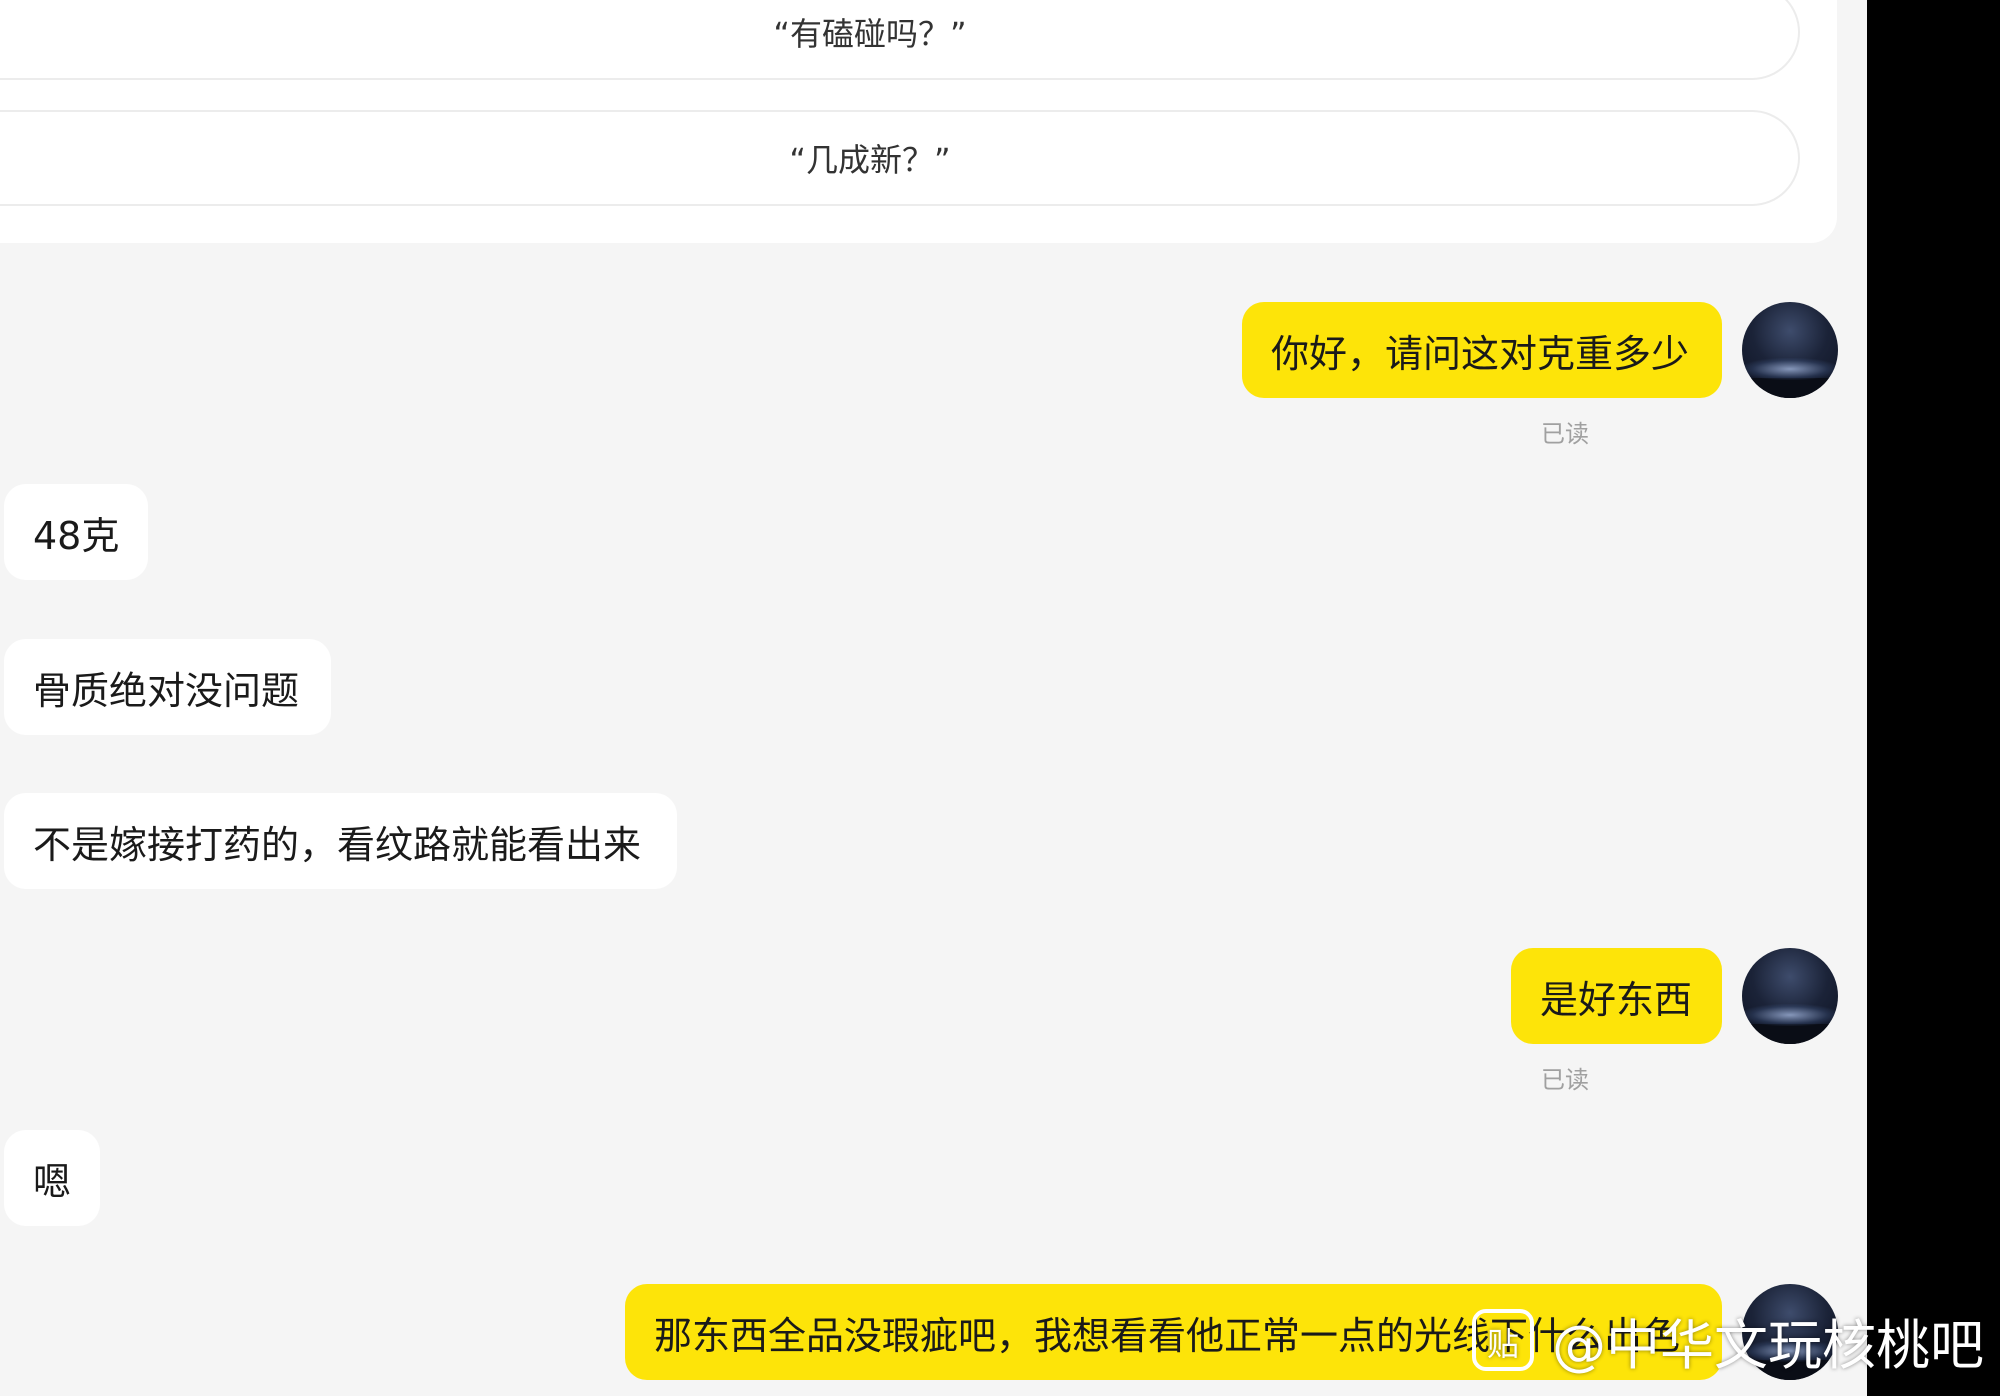 The width and height of the screenshot is (2000, 1396). What do you see at coordinates (1933, 698) in the screenshot?
I see `screen-edge` at bounding box center [1933, 698].